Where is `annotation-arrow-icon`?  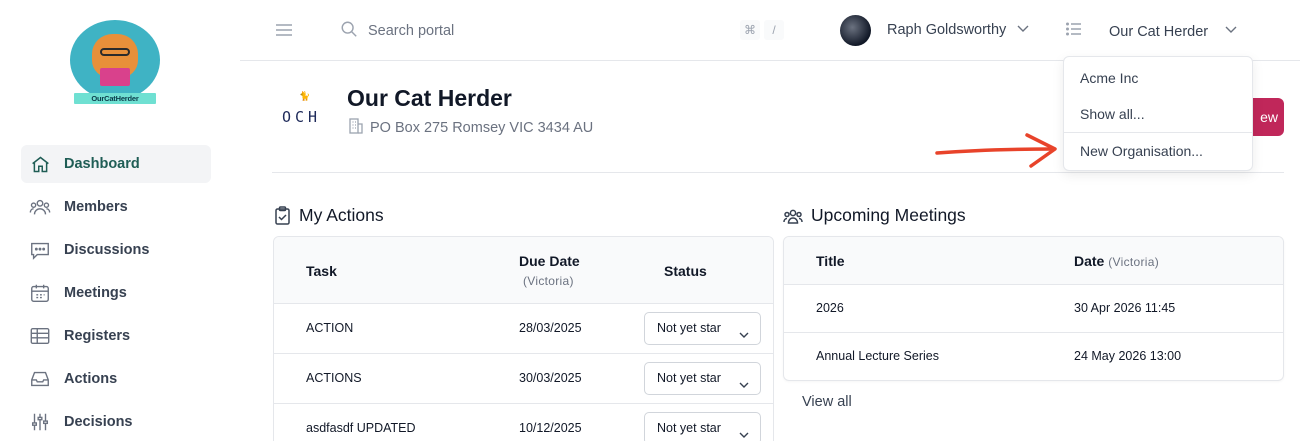
annotation-arrow-icon is located at coordinates (996, 150).